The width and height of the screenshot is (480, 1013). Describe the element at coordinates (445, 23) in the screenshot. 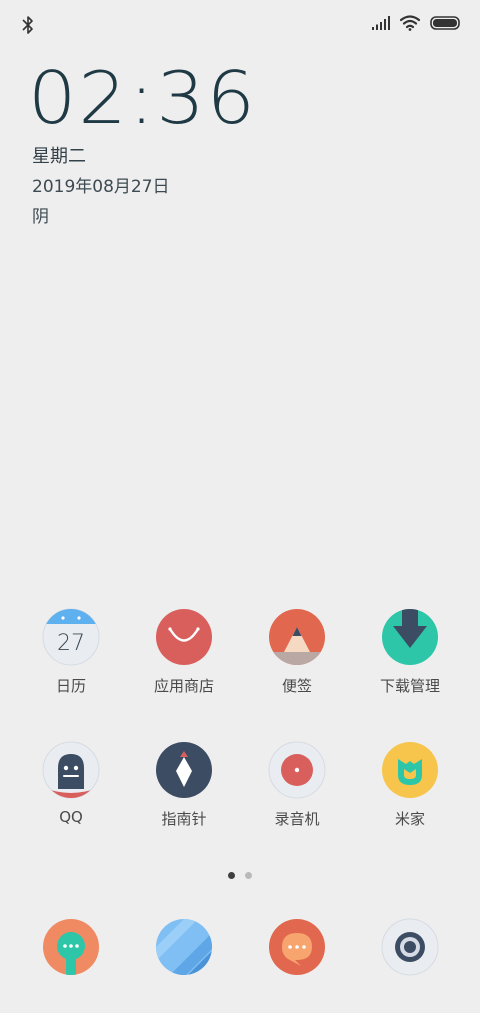

I see `battery-icon` at that location.